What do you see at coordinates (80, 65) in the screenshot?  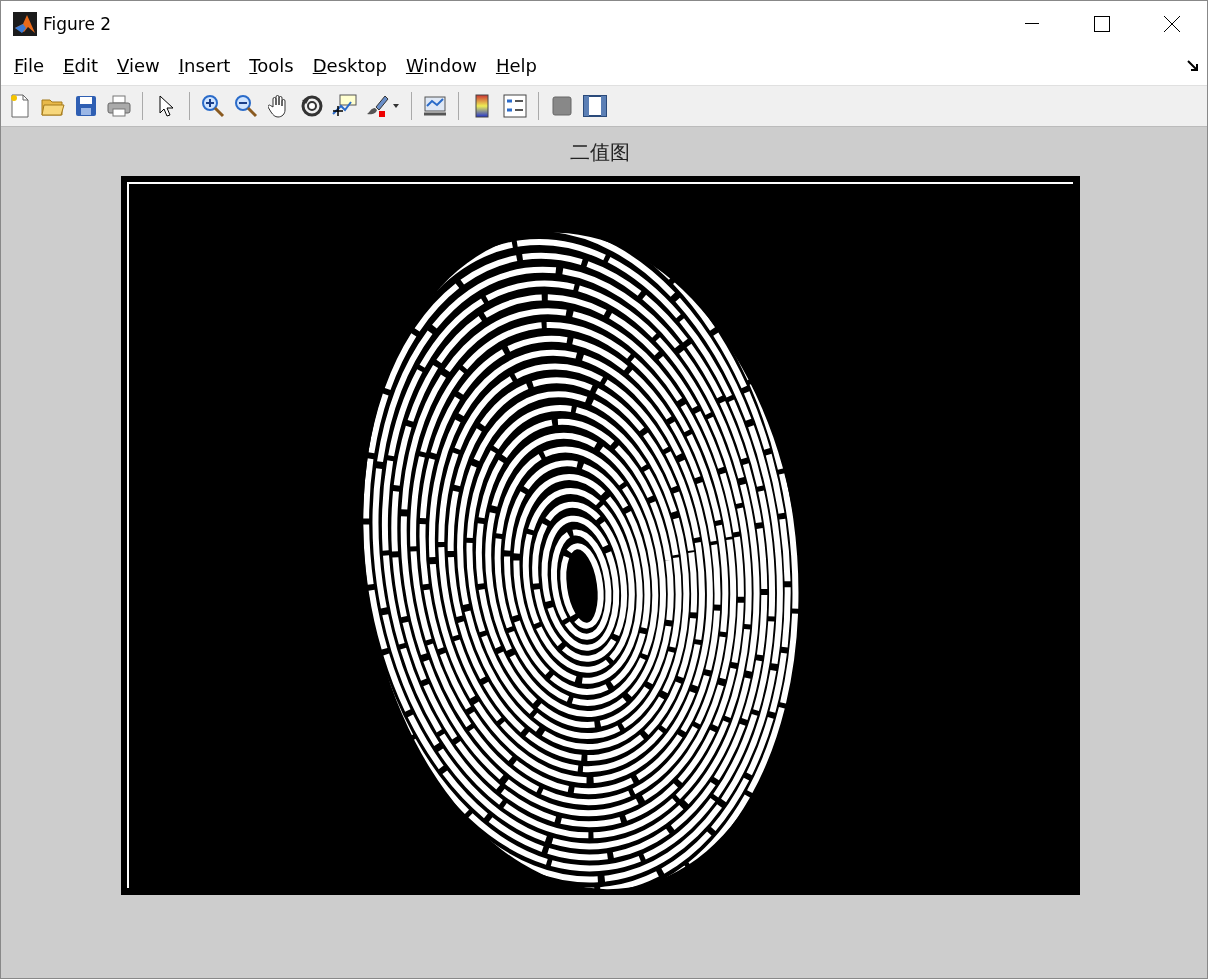 I see `menu-item: Edit` at bounding box center [80, 65].